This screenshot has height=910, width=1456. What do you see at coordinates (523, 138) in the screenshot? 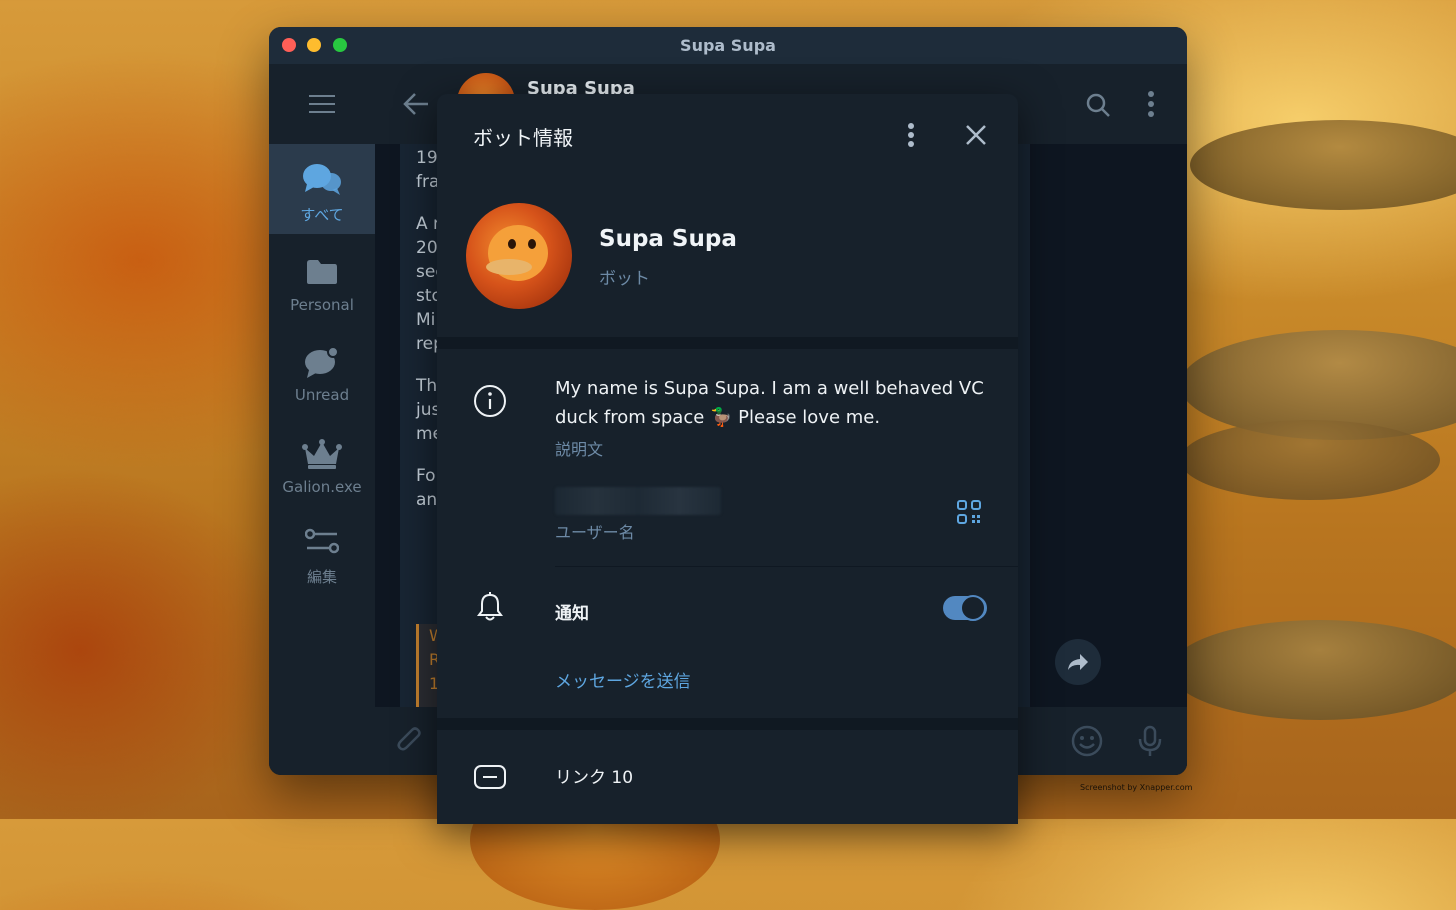
I see `panel-title: ボット情報` at bounding box center [523, 138].